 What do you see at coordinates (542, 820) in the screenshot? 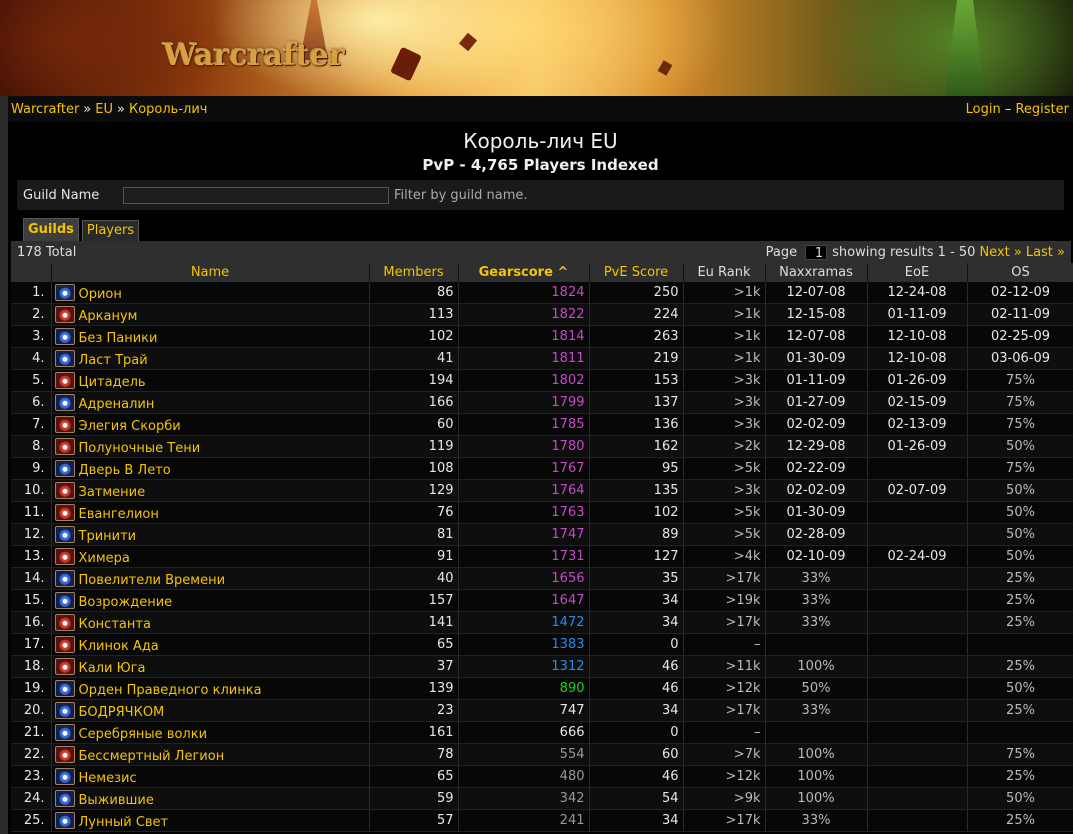
I see `table-row: 25. Лунный Свет 57 241 34 >17k 33% 25%` at bounding box center [542, 820].